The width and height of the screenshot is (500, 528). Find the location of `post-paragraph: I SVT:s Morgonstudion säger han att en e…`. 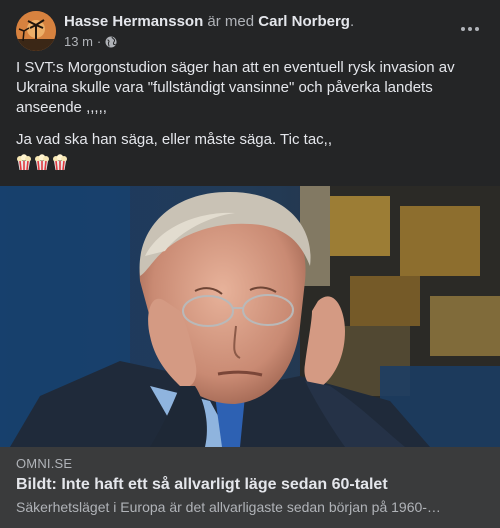

post-paragraph: I SVT:s Morgonstudion säger han att en e… is located at coordinates (235, 87).